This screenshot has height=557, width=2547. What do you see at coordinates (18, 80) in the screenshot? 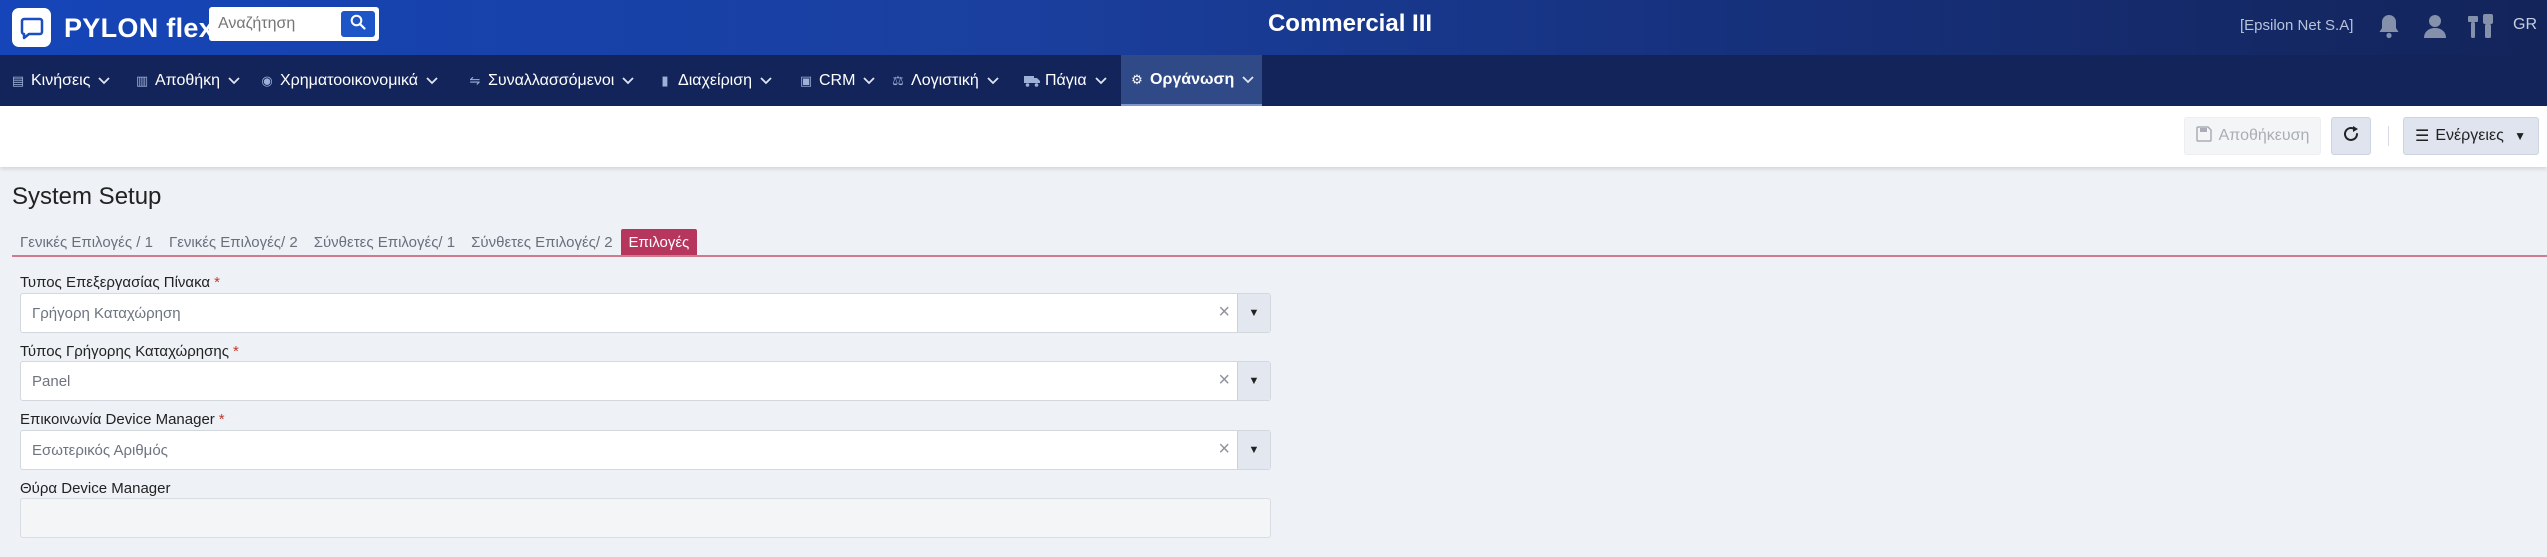
I see `ledger-icon: ▤` at bounding box center [18, 80].